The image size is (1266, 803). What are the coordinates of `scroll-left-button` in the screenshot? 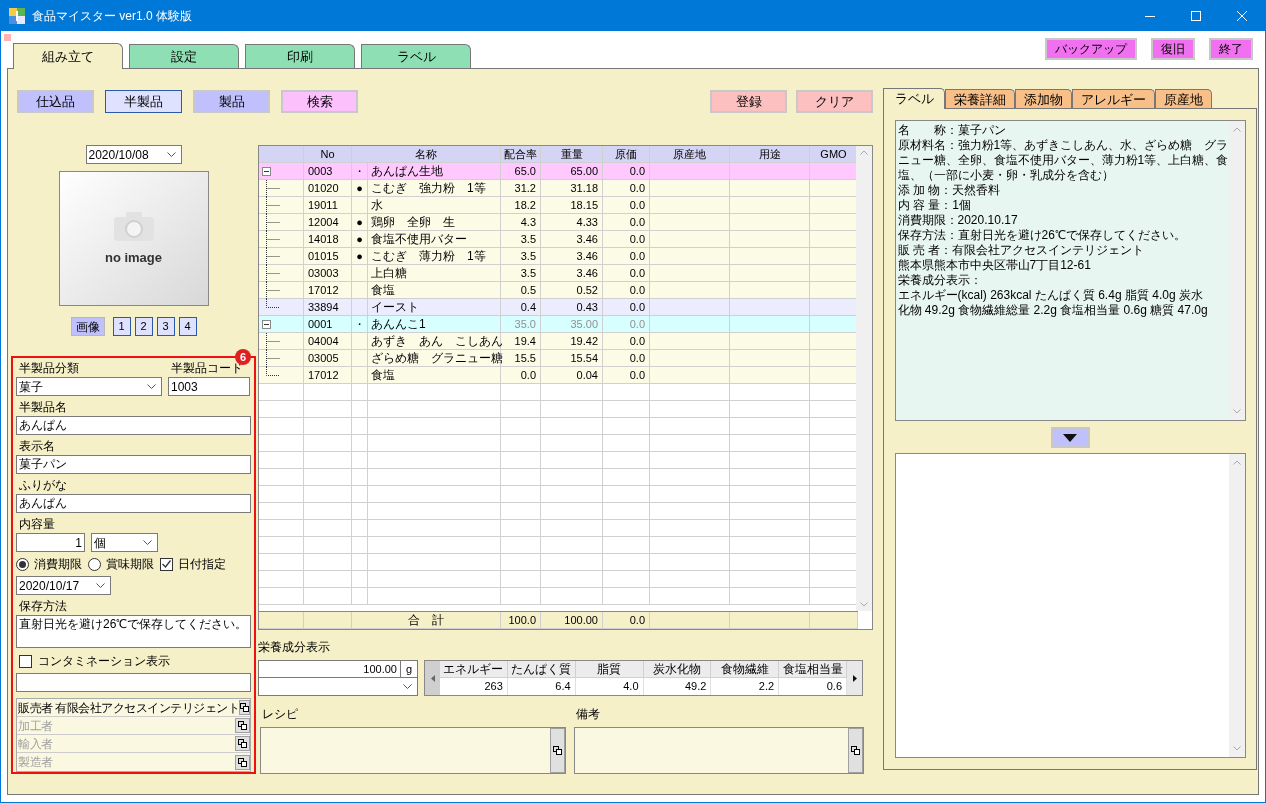 It's located at (432, 678).